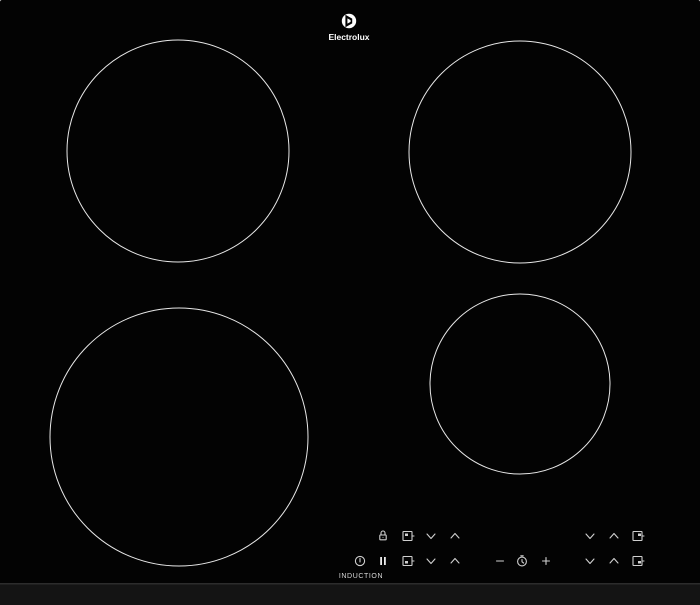 This screenshot has width=700, height=605. I want to click on pause-icon, so click(381, 561).